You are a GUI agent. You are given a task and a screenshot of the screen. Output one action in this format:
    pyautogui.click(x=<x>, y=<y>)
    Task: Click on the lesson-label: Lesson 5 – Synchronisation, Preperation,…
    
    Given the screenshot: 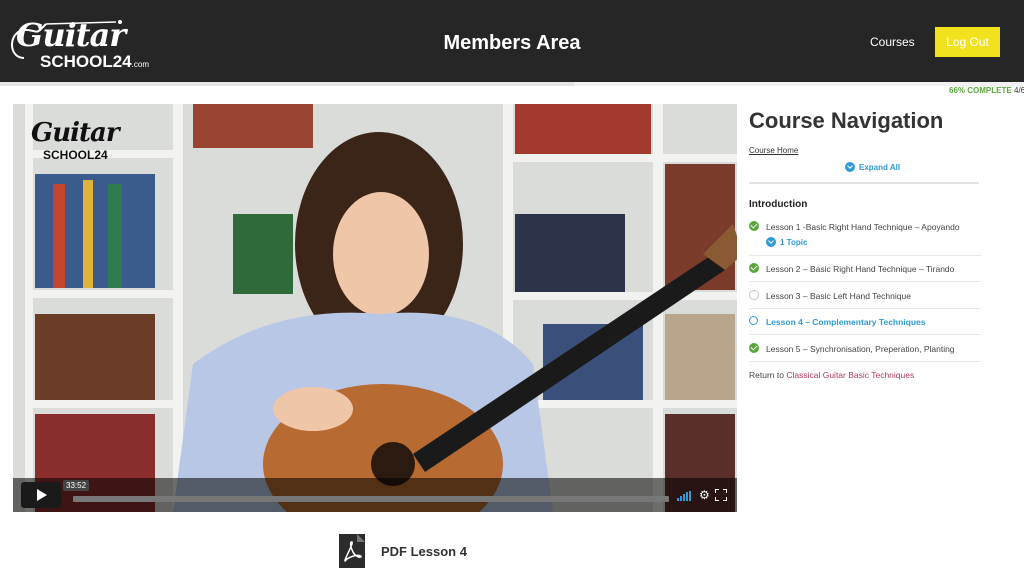 What is the action you would take?
    pyautogui.click(x=860, y=349)
    